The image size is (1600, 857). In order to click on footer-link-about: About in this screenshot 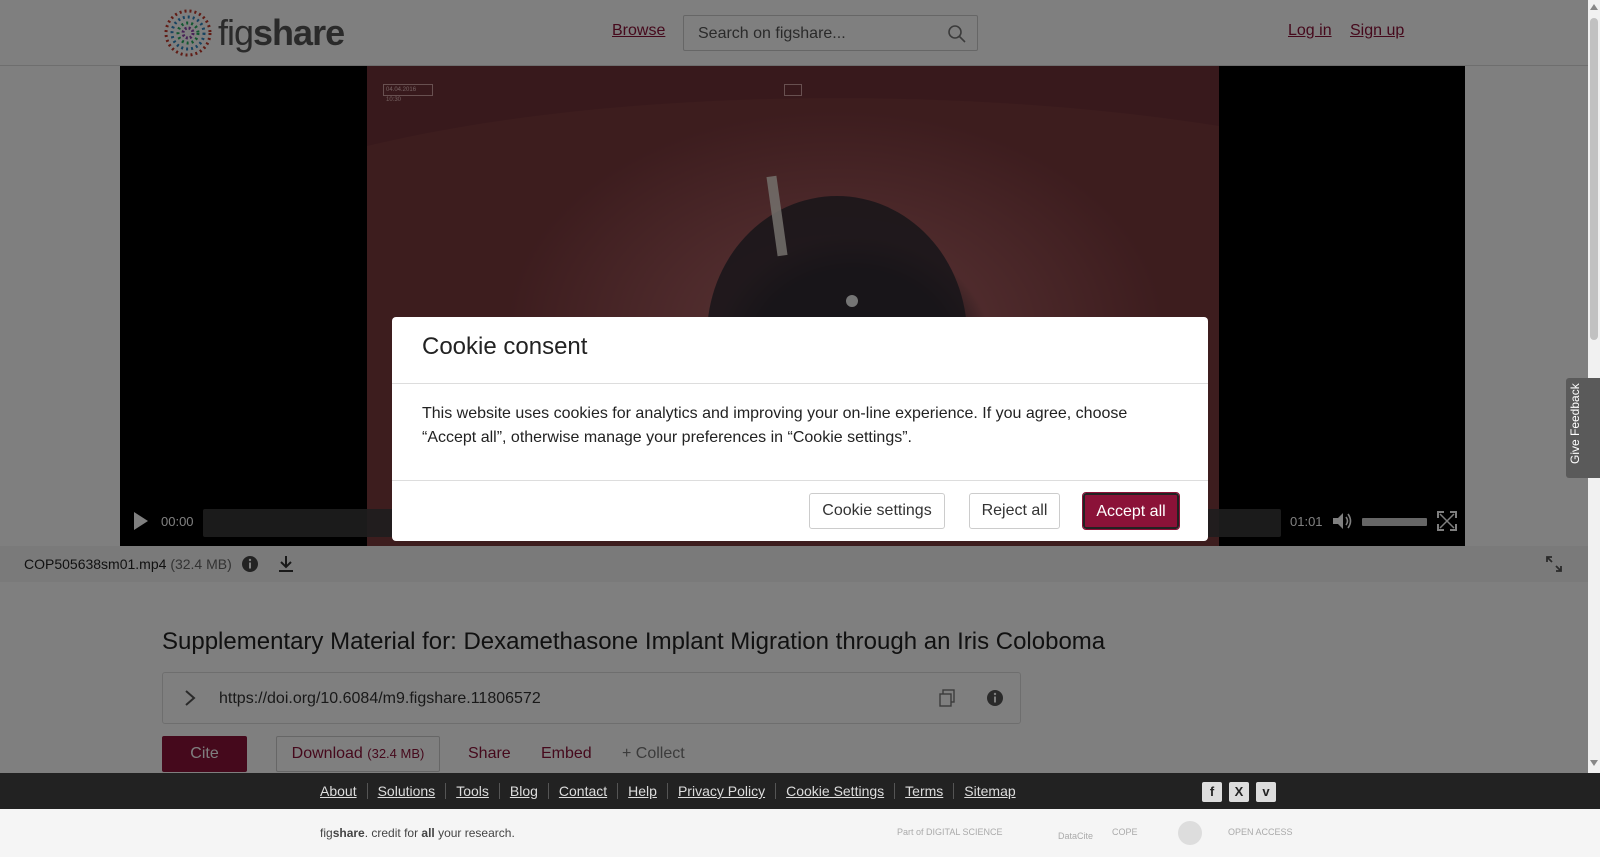, I will do `click(344, 791)`.